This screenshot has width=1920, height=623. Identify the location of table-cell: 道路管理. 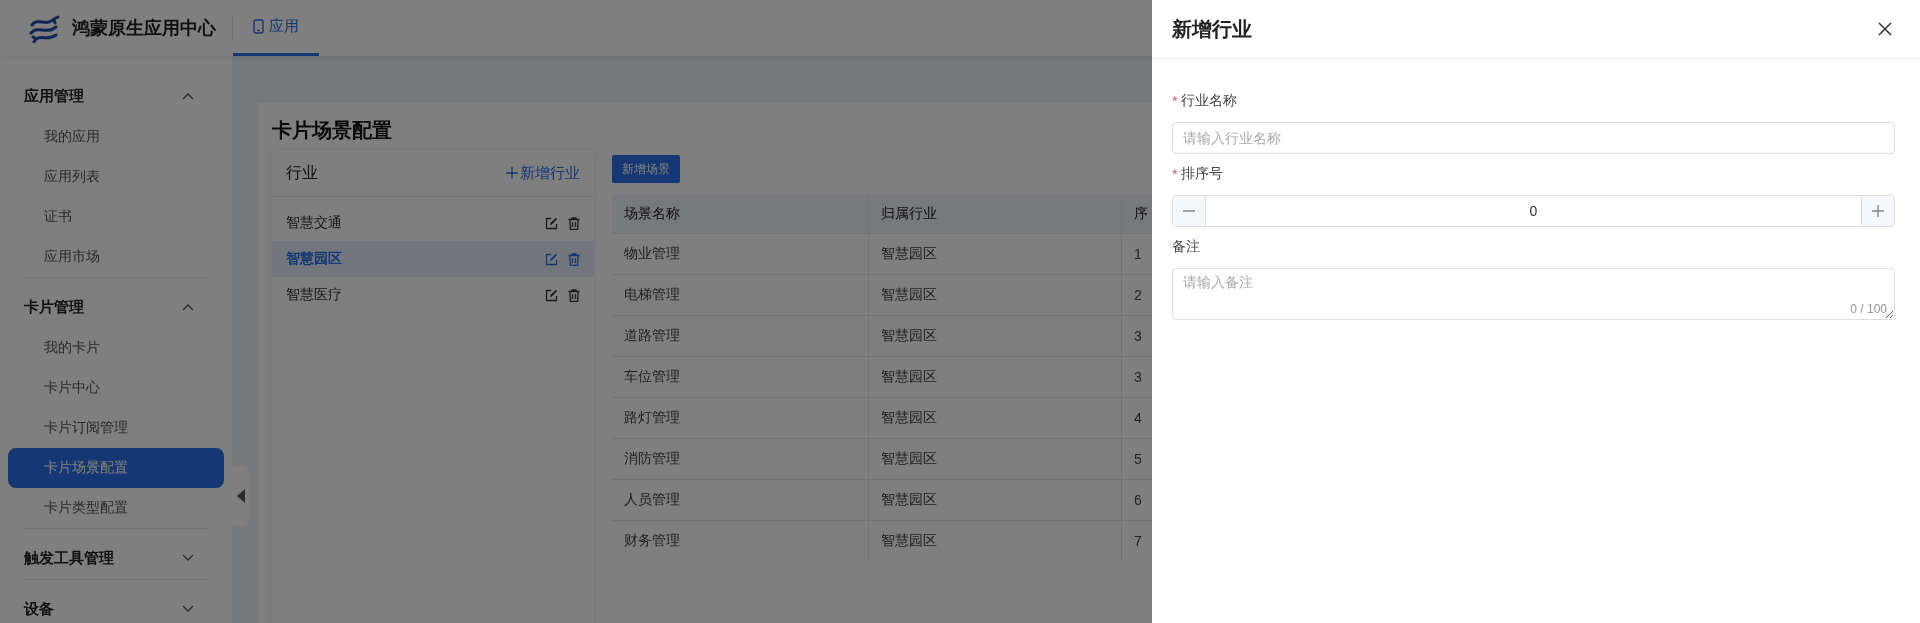
(740, 336).